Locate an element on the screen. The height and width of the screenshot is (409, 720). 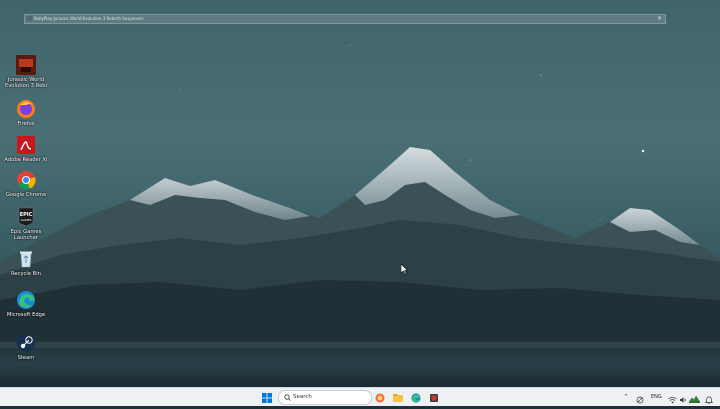
desktop-icon-edge: Microsoft Edge is located at coordinates (26, 304).